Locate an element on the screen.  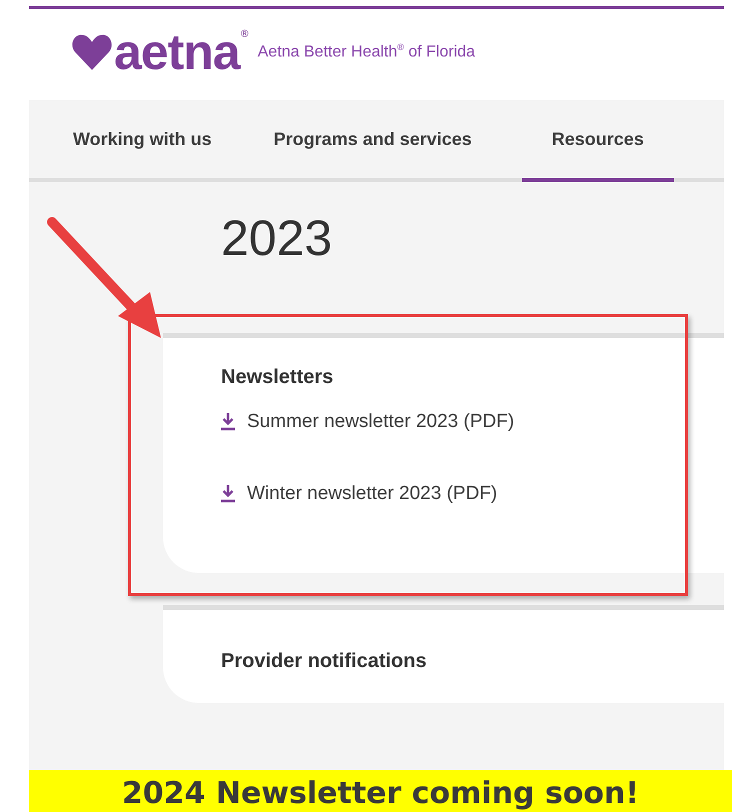
year-heading: 2023 is located at coordinates (277, 238).